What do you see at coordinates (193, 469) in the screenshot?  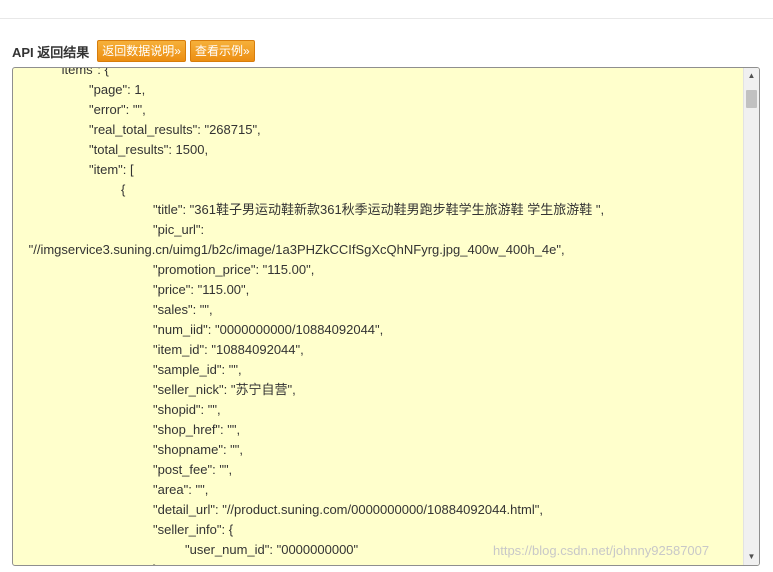 I see `code-line: "post_fee": "",` at bounding box center [193, 469].